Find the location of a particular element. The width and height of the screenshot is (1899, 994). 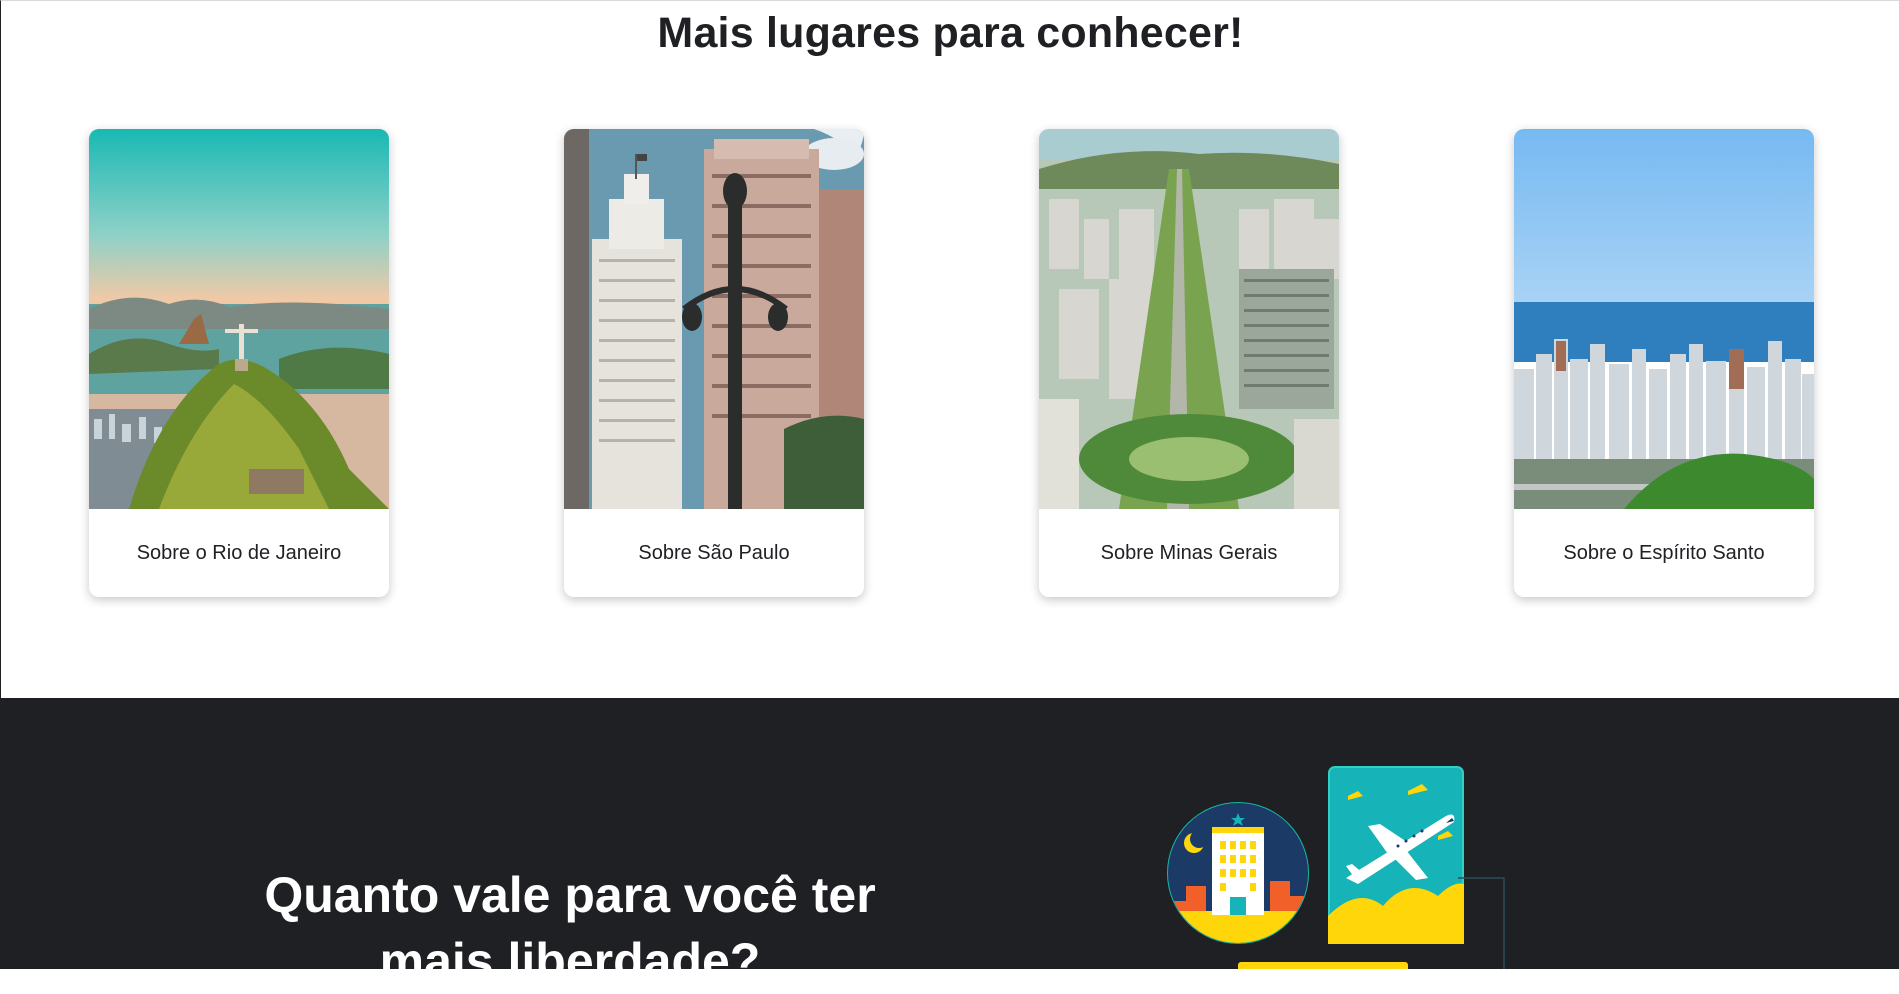

card-label: Sobre o Rio de Janeiro is located at coordinates (239, 552).